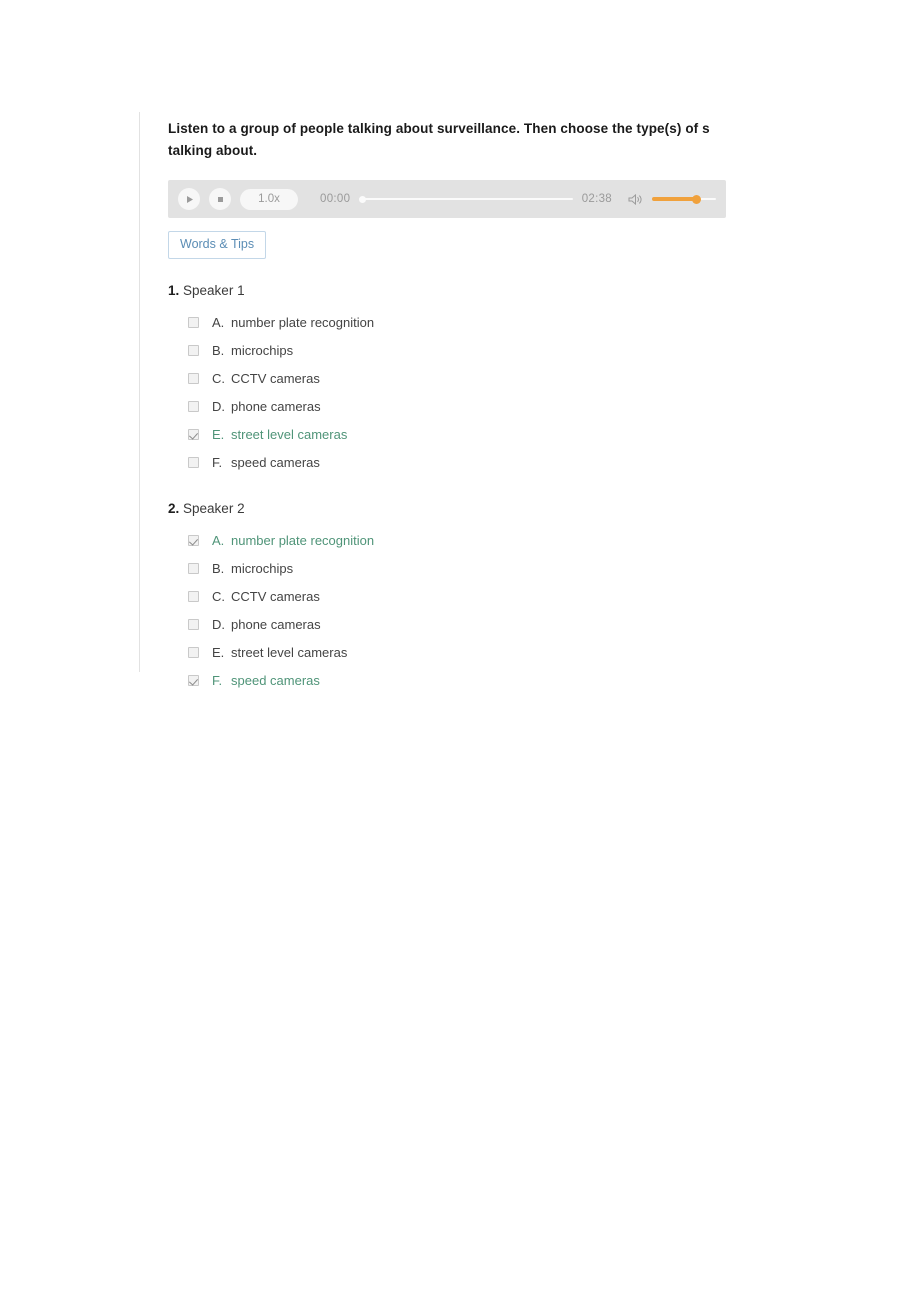 The height and width of the screenshot is (1302, 920). I want to click on duration-label: 02:38, so click(596, 199).